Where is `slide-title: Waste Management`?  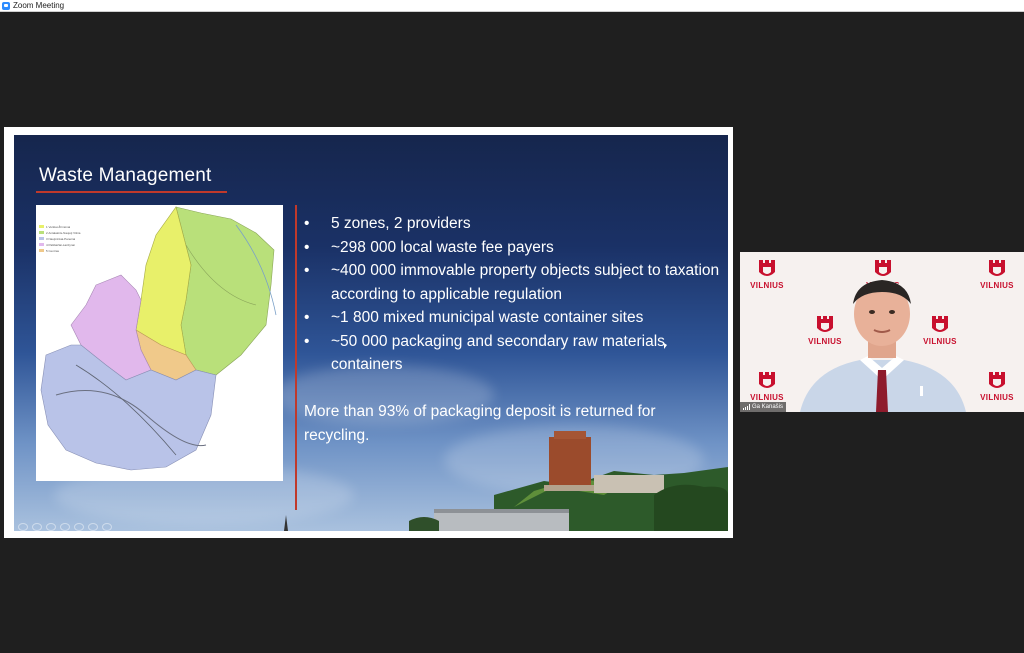
slide-title: Waste Management is located at coordinates (125, 175).